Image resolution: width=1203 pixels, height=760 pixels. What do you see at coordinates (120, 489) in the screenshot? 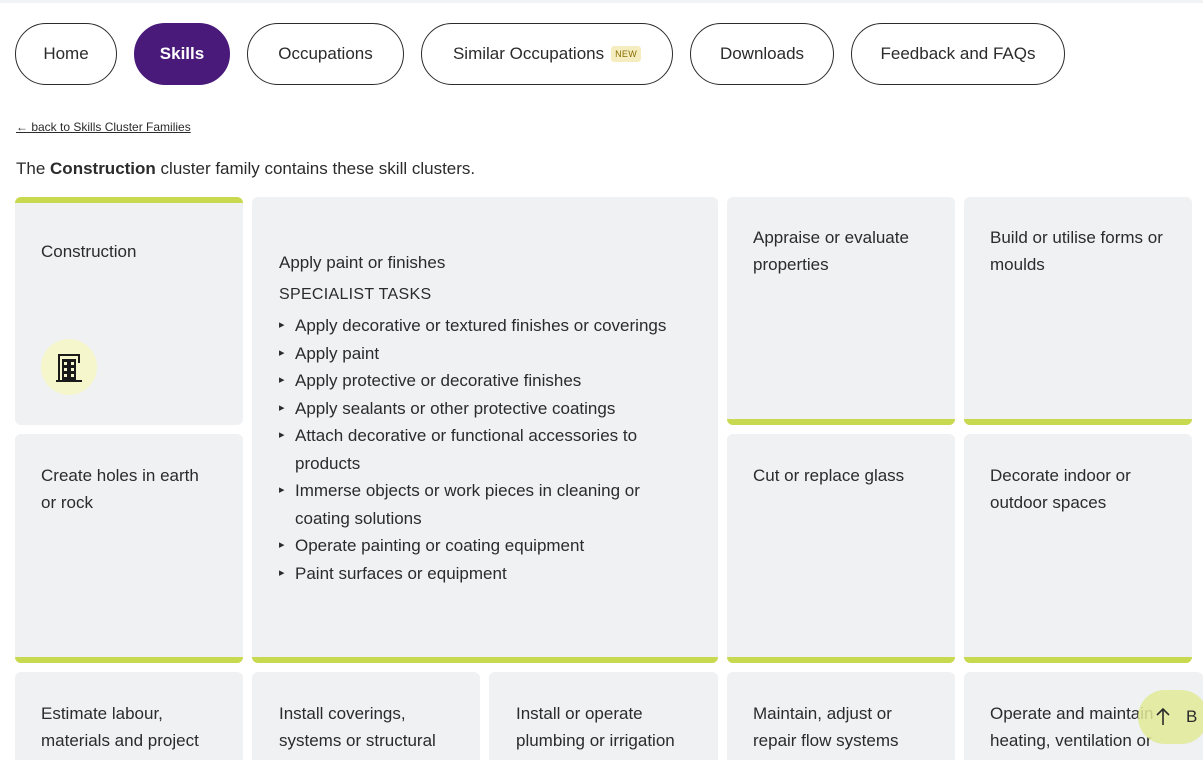
I see `cluster-card-title: Create holes in earth or rock` at bounding box center [120, 489].